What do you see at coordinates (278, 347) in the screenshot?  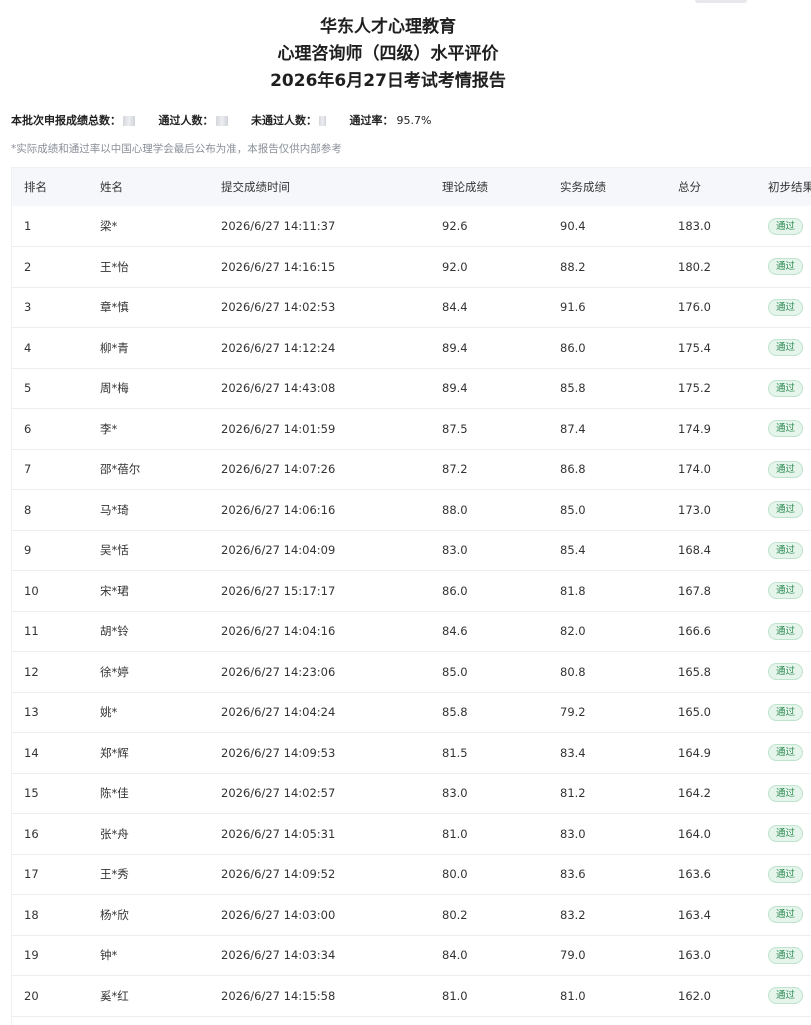 I see `cell-submit-time: 2026/6/27 14:12:24` at bounding box center [278, 347].